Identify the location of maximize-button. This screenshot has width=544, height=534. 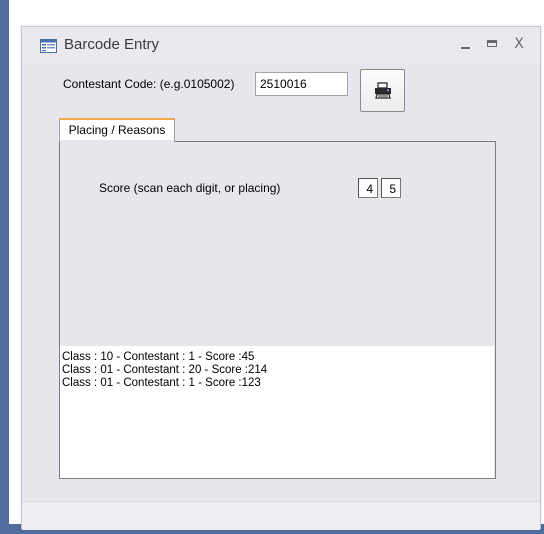
(492, 44).